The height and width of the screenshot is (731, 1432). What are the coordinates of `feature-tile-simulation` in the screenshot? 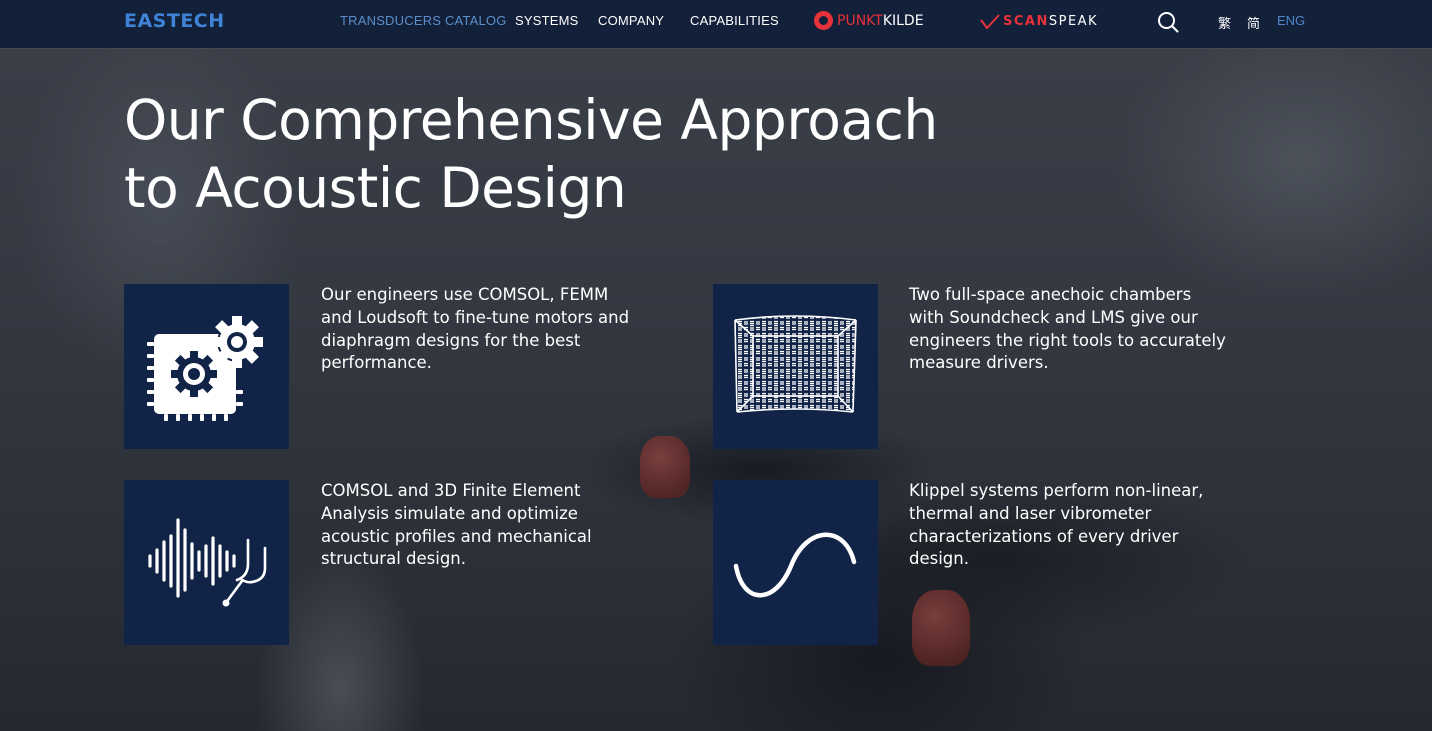 It's located at (206, 366).